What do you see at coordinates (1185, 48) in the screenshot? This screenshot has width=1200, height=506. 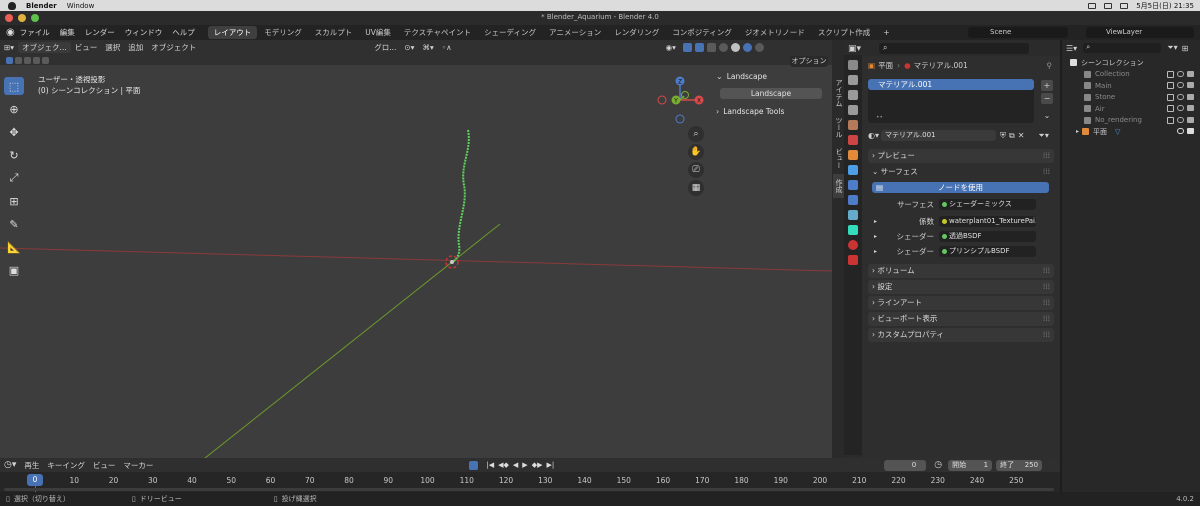 I see `new-collection-icon: ⊞` at bounding box center [1185, 48].